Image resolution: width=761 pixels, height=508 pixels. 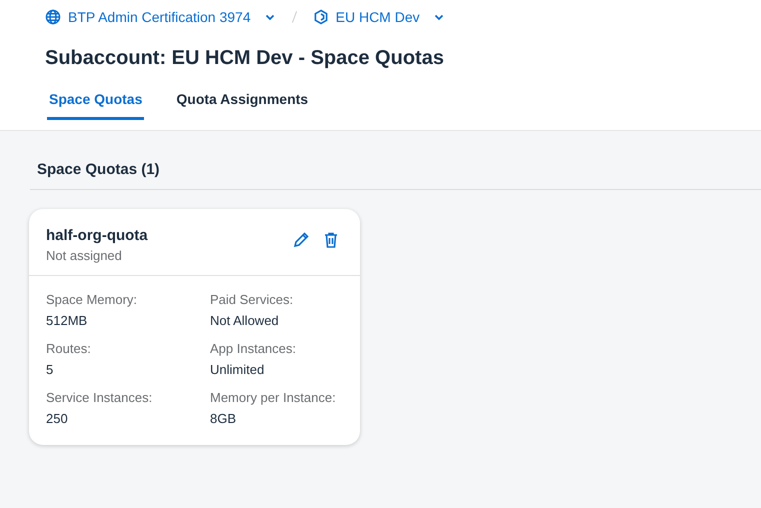 I want to click on field-value: Not Allowed, so click(x=245, y=320).